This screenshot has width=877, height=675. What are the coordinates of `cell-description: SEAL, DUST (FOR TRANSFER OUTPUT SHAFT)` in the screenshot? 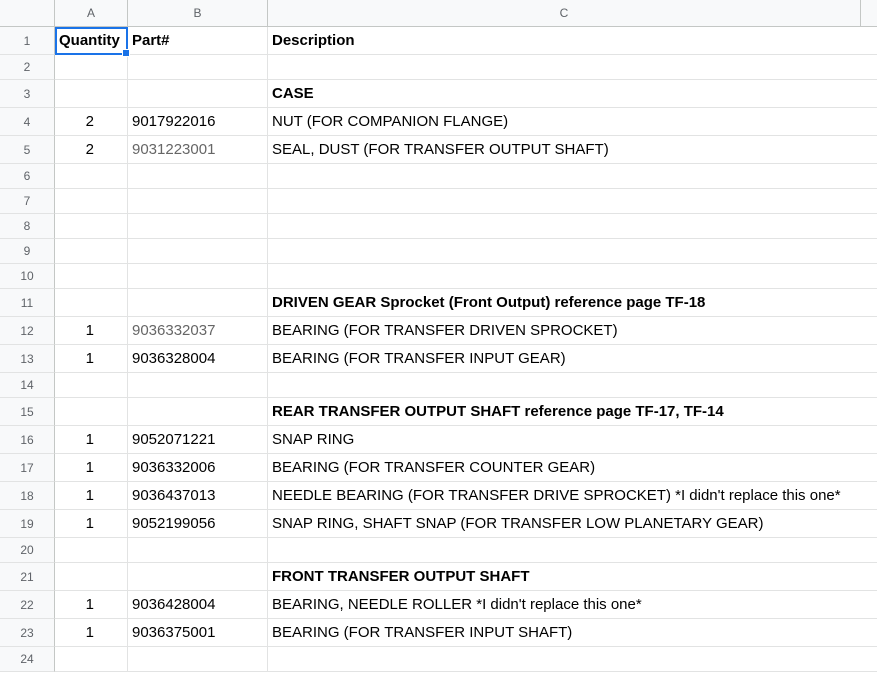 It's located at (564, 150).